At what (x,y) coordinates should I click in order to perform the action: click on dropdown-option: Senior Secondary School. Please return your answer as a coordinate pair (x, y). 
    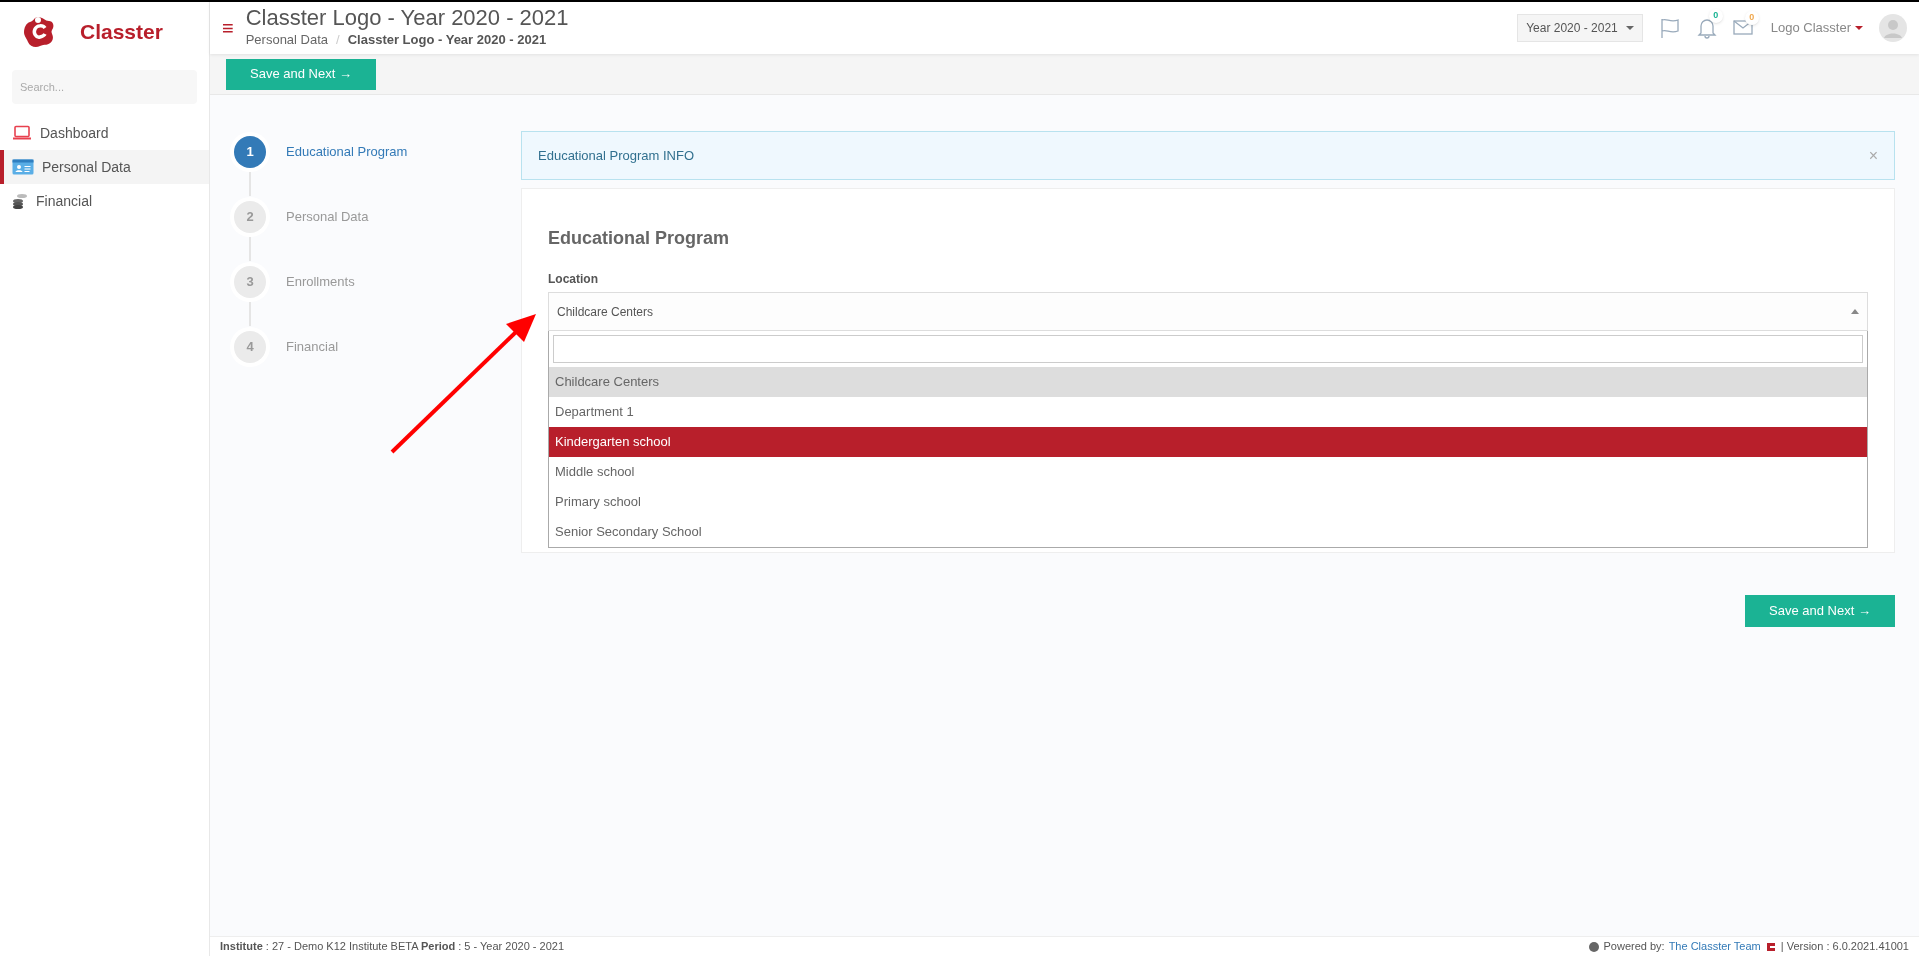
    Looking at the image, I should click on (1208, 532).